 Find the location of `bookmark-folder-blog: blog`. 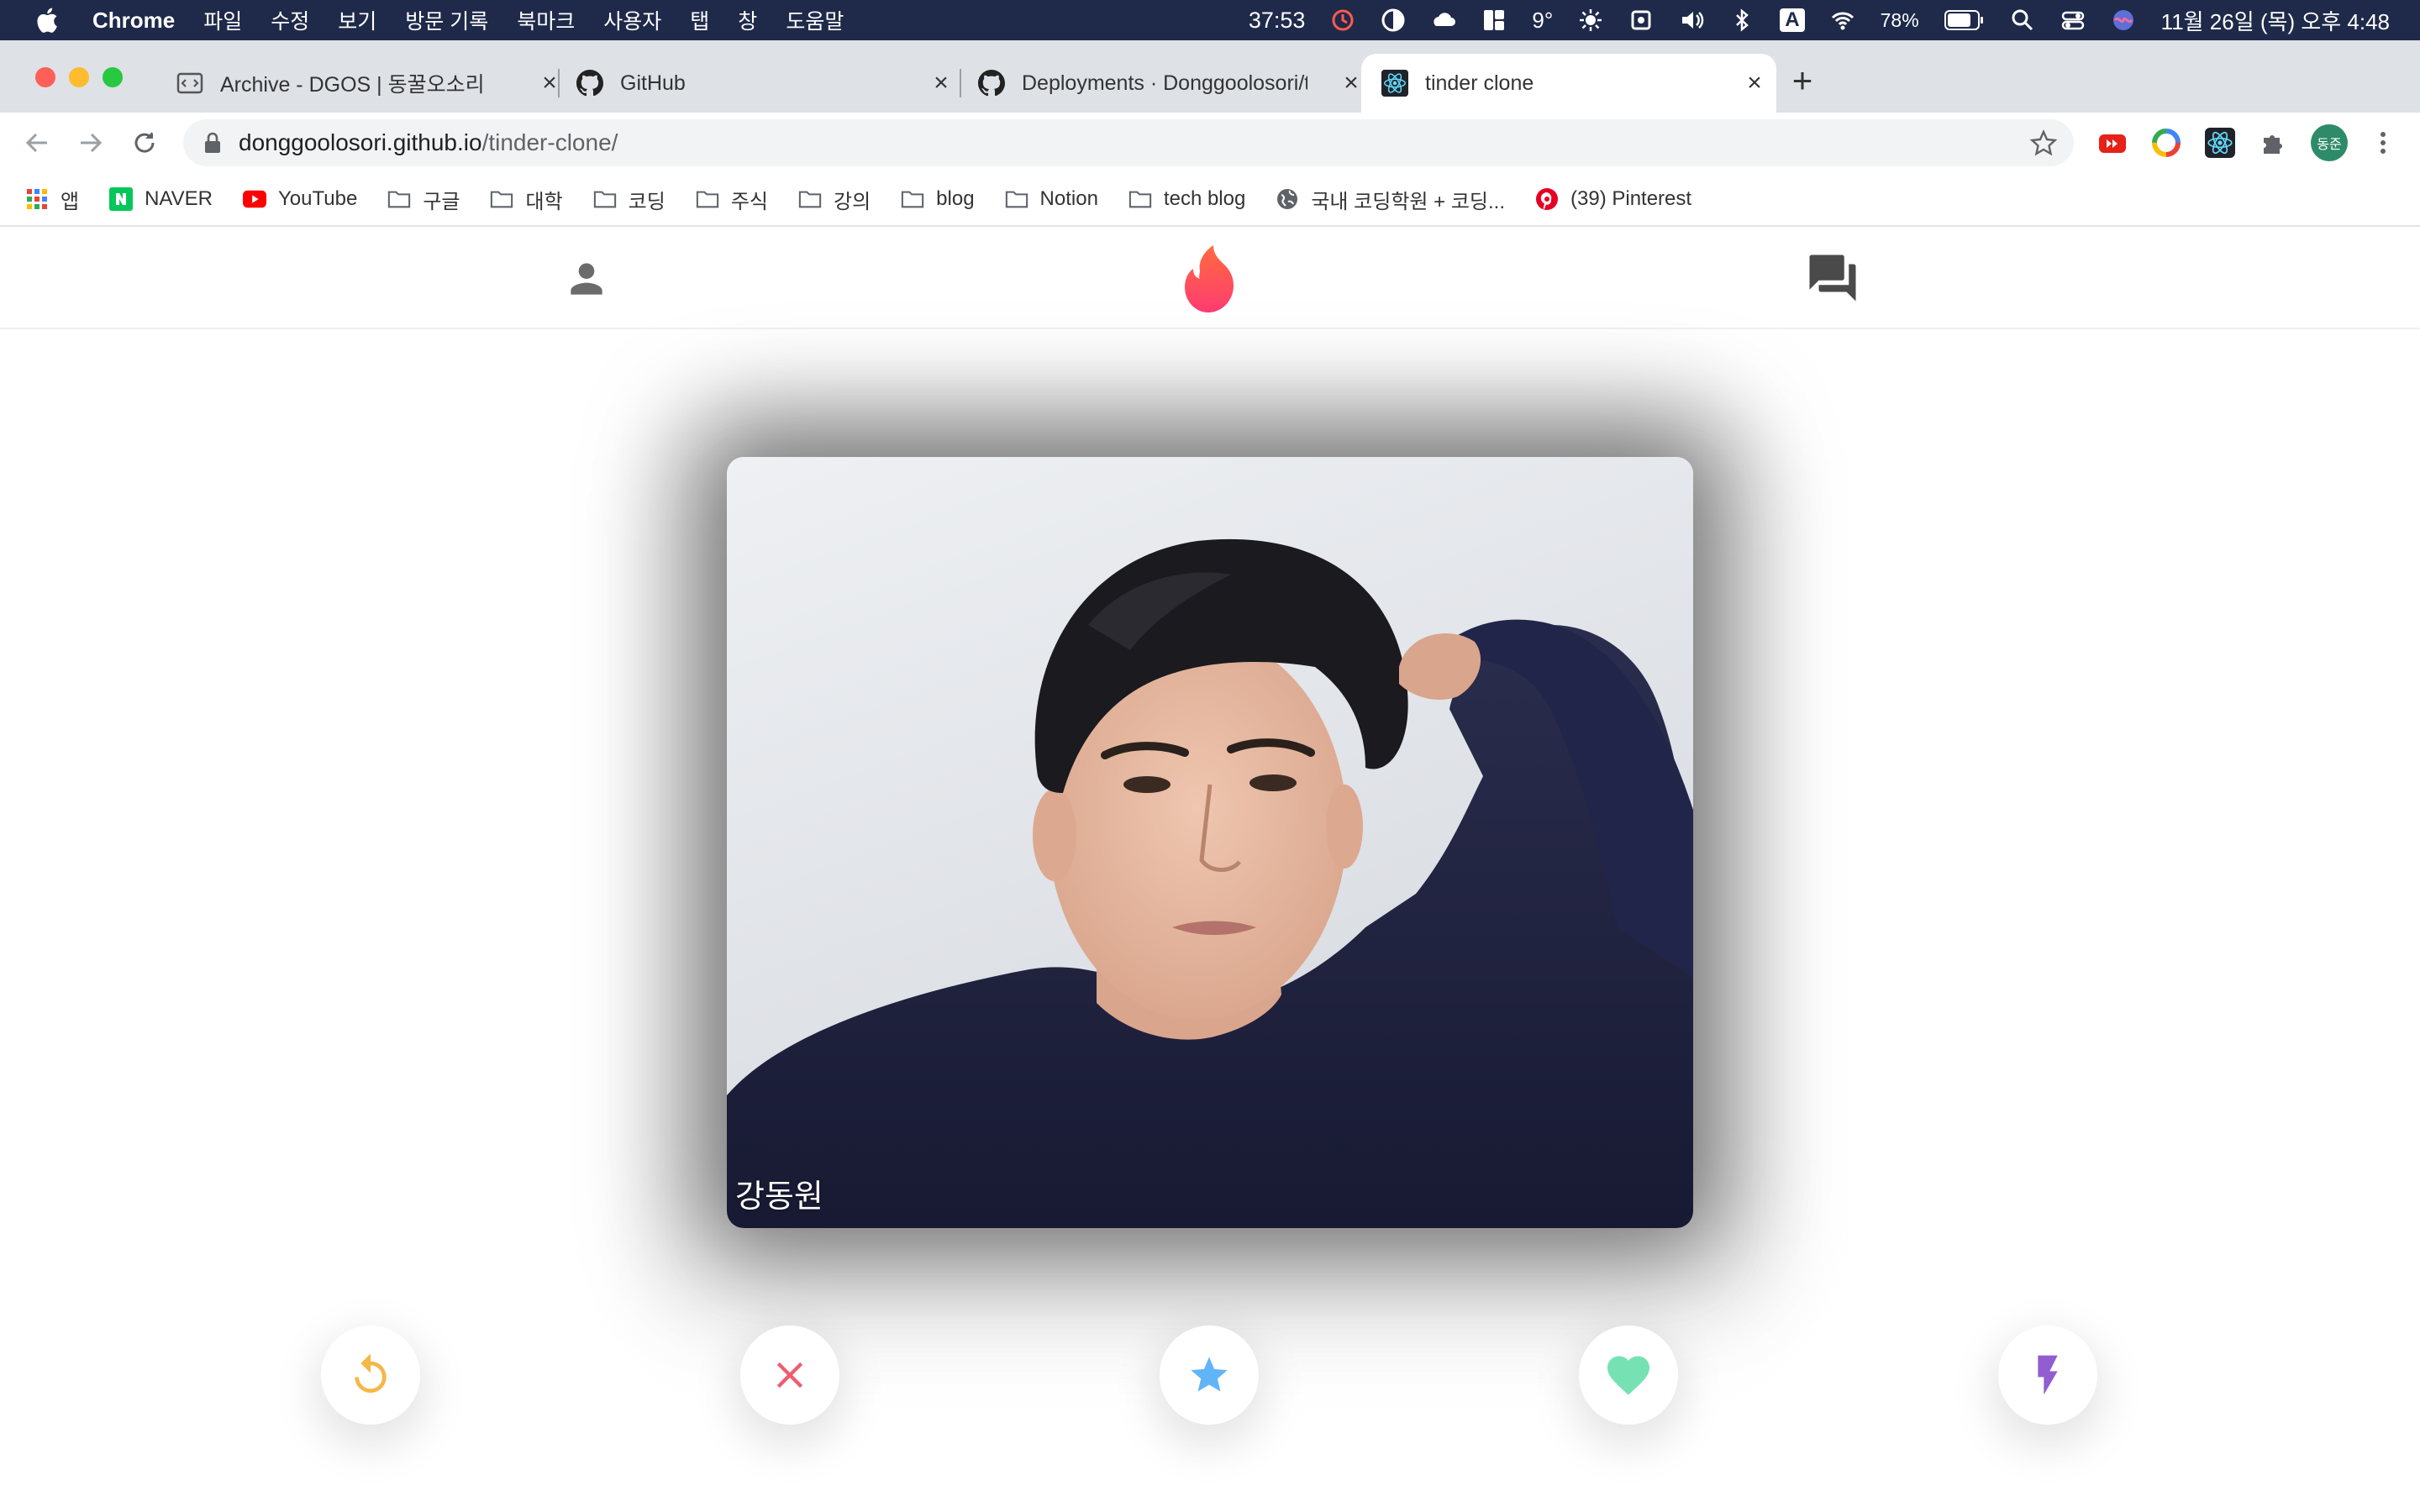

bookmark-folder-blog: blog is located at coordinates (938, 199).